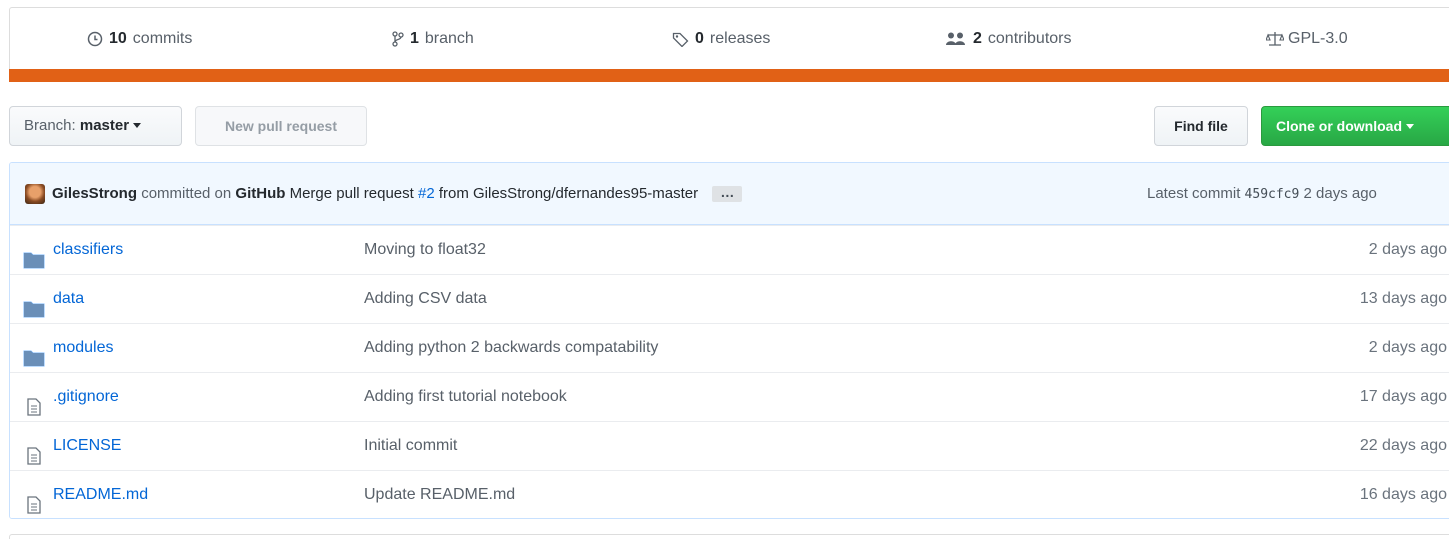  I want to click on contributors-link: 2 contributors, so click(1008, 39).